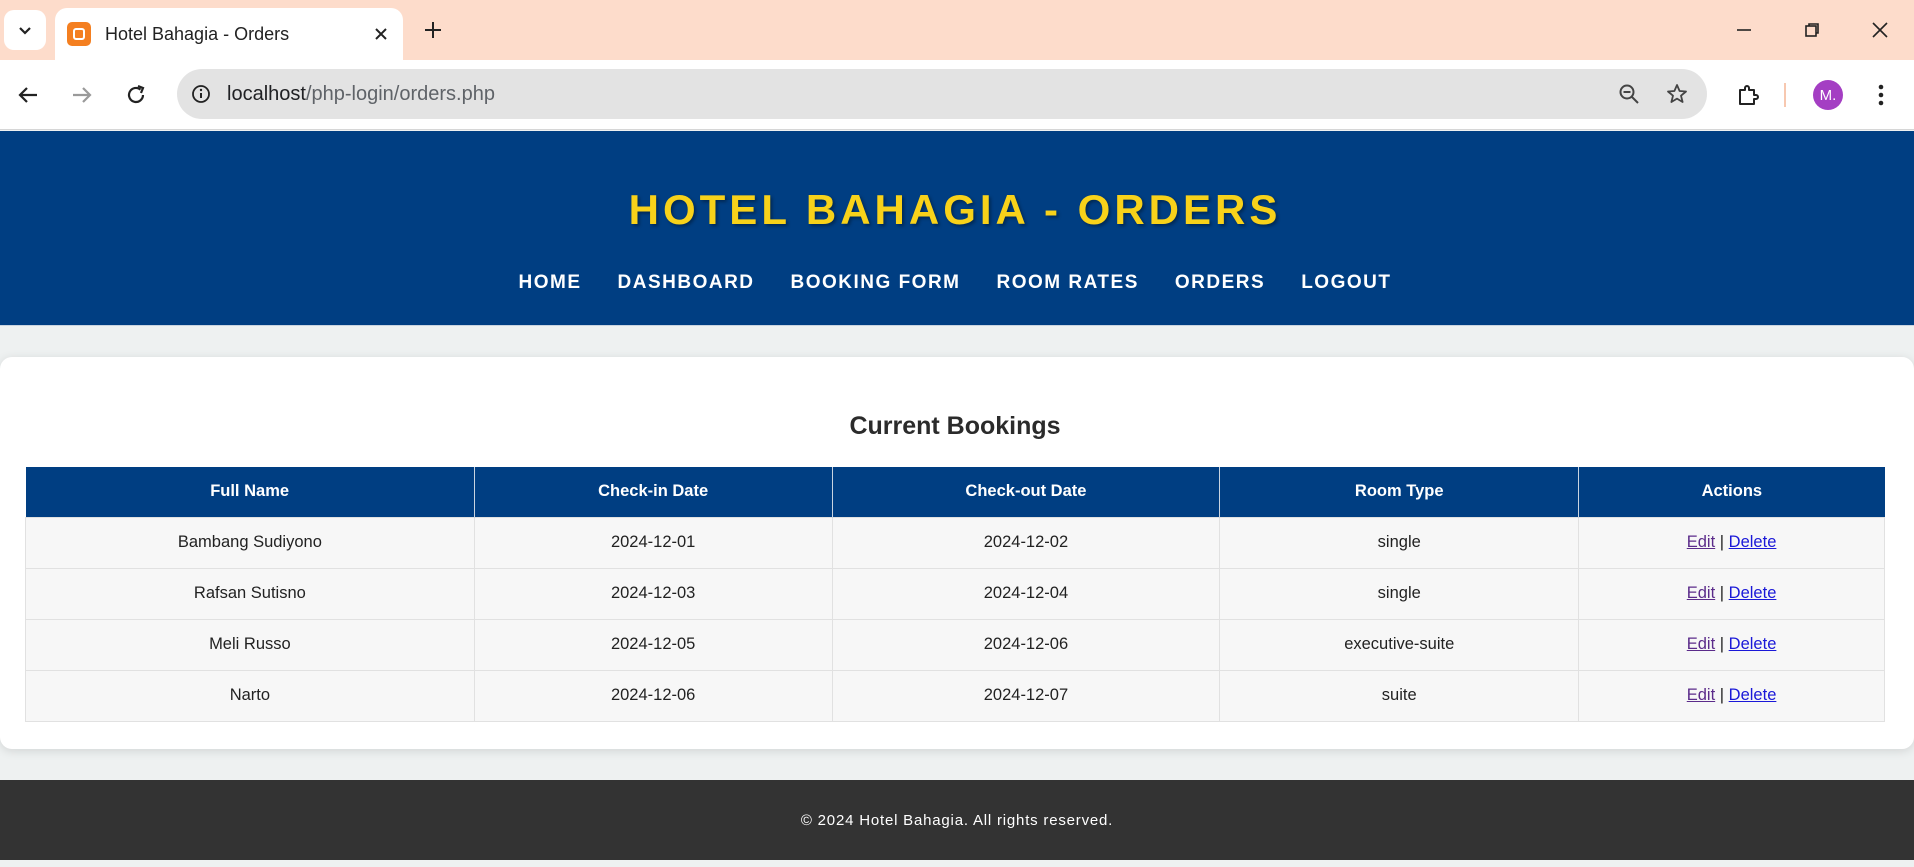 The image size is (1914, 867). I want to click on column-header-full-name: Full Name, so click(250, 492).